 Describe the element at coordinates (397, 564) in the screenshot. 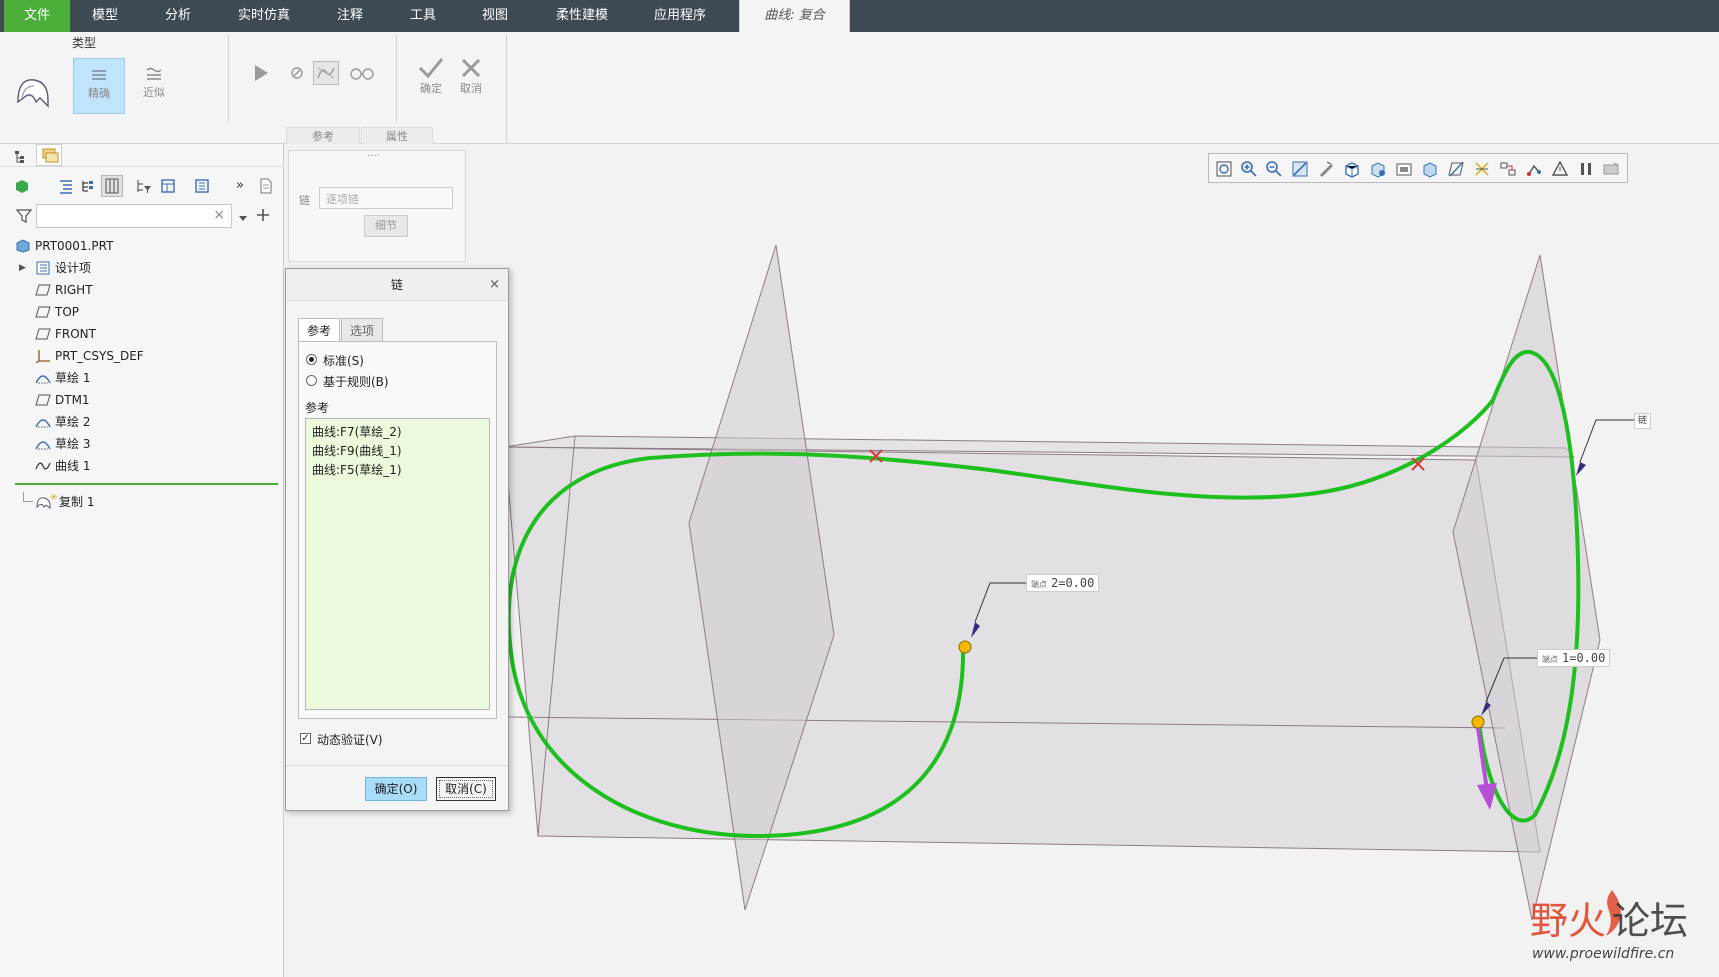

I see `references-list: 曲线:F7(草绘_2) 曲线:F9(曲线_1) 曲线:F5(草绘_1)` at that location.